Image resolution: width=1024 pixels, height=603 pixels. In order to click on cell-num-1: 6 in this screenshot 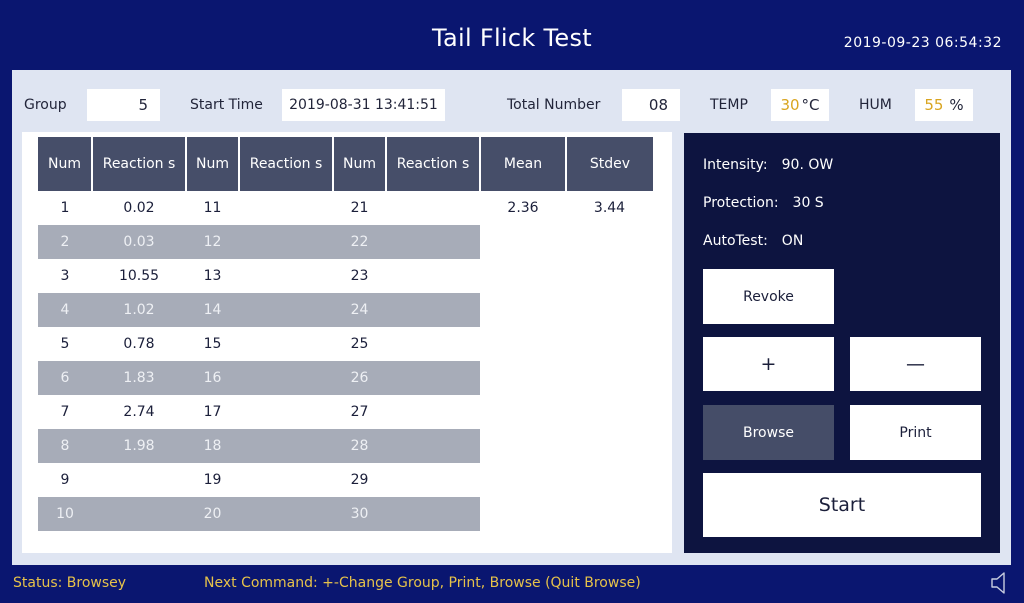, I will do `click(65, 378)`.